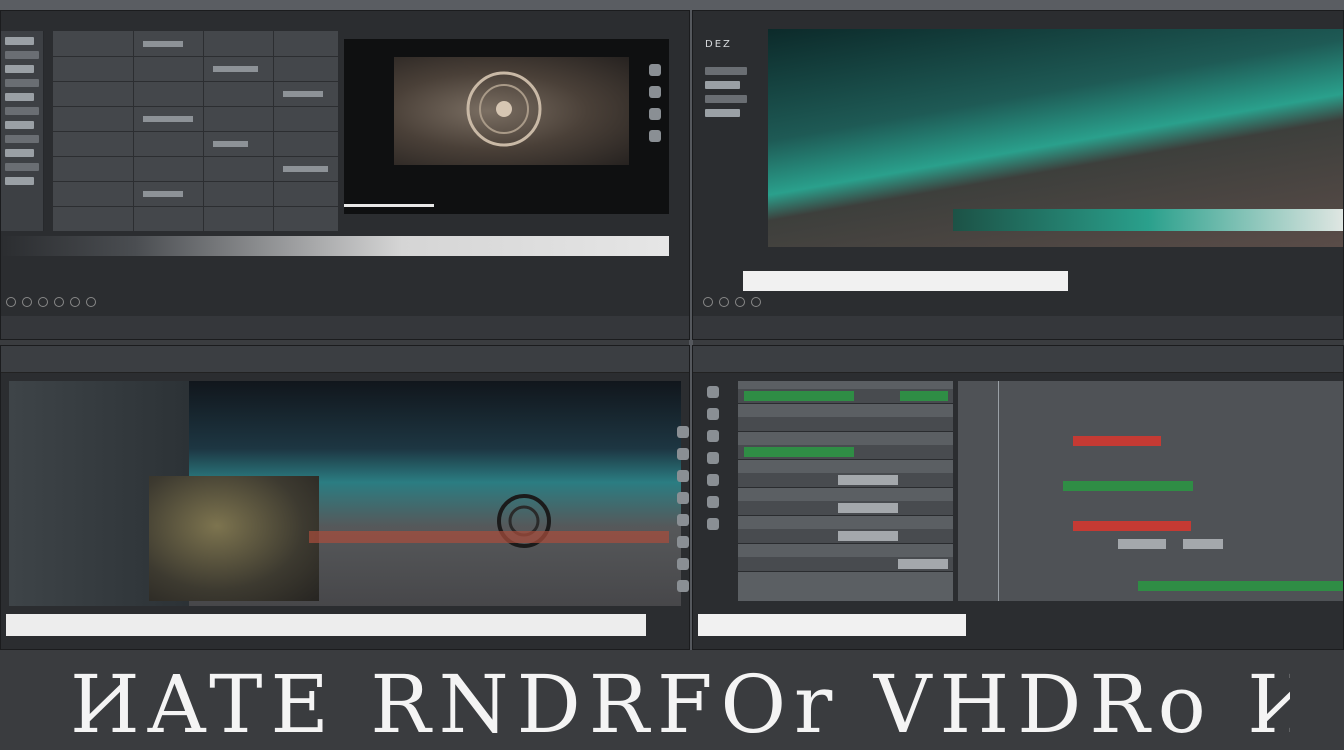  Describe the element at coordinates (845, 491) in the screenshot. I see `track-list` at that location.